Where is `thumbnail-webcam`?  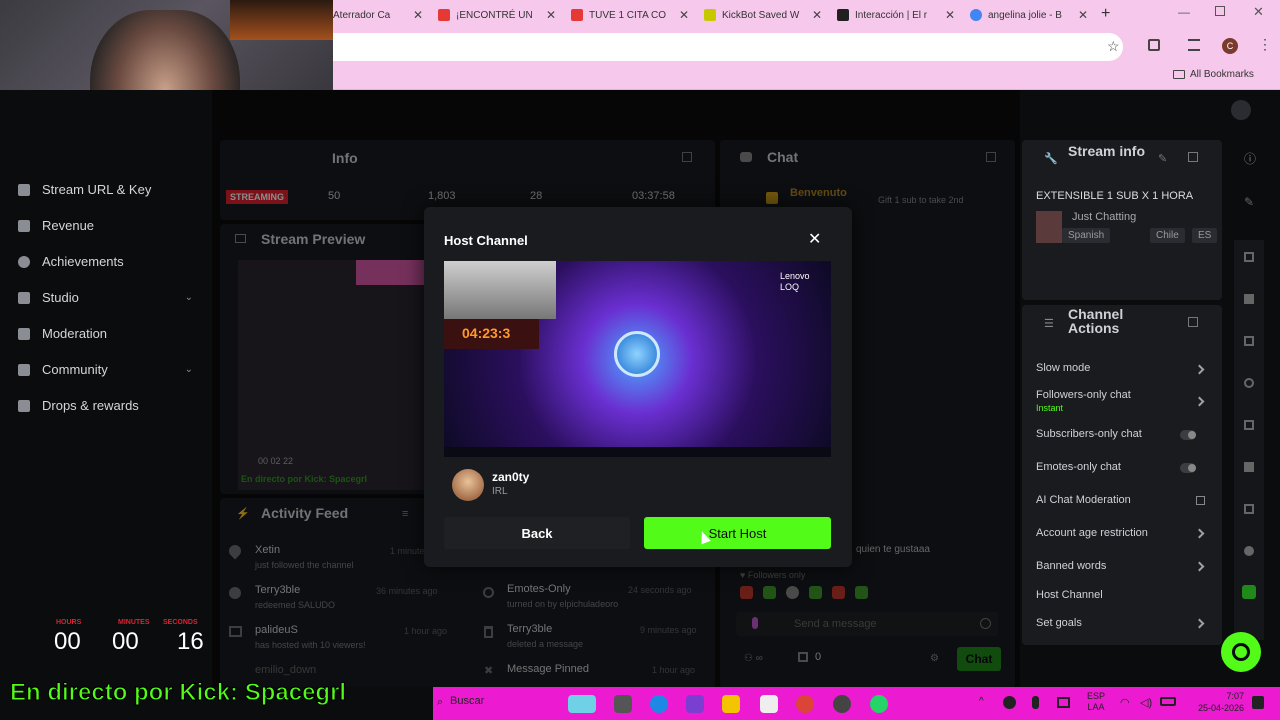 thumbnail-webcam is located at coordinates (500, 290).